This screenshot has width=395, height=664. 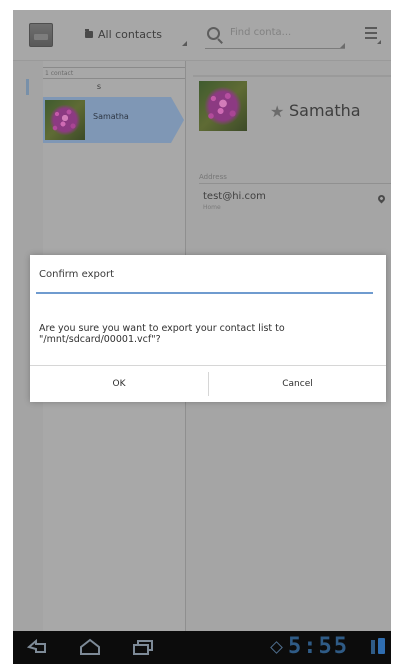 What do you see at coordinates (38, 647) in the screenshot?
I see `back-icon` at bounding box center [38, 647].